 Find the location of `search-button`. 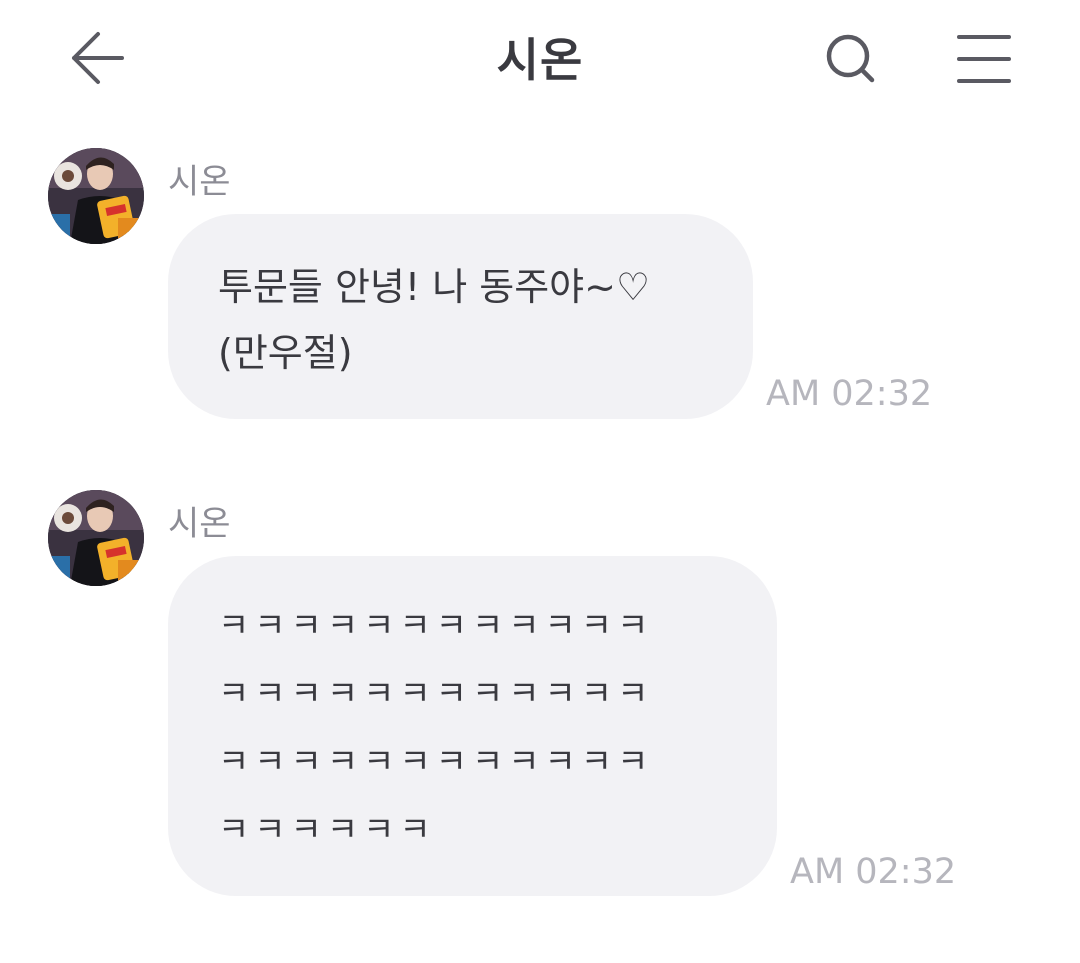

search-button is located at coordinates (851, 59).